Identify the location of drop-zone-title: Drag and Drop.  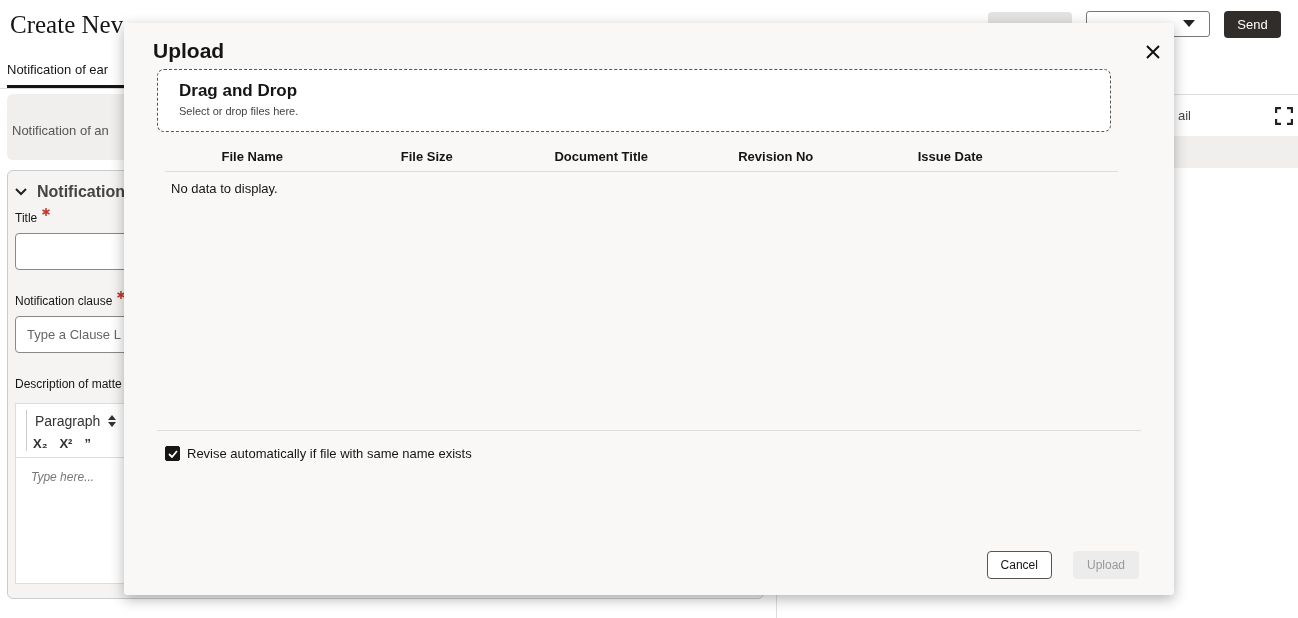
(239, 91).